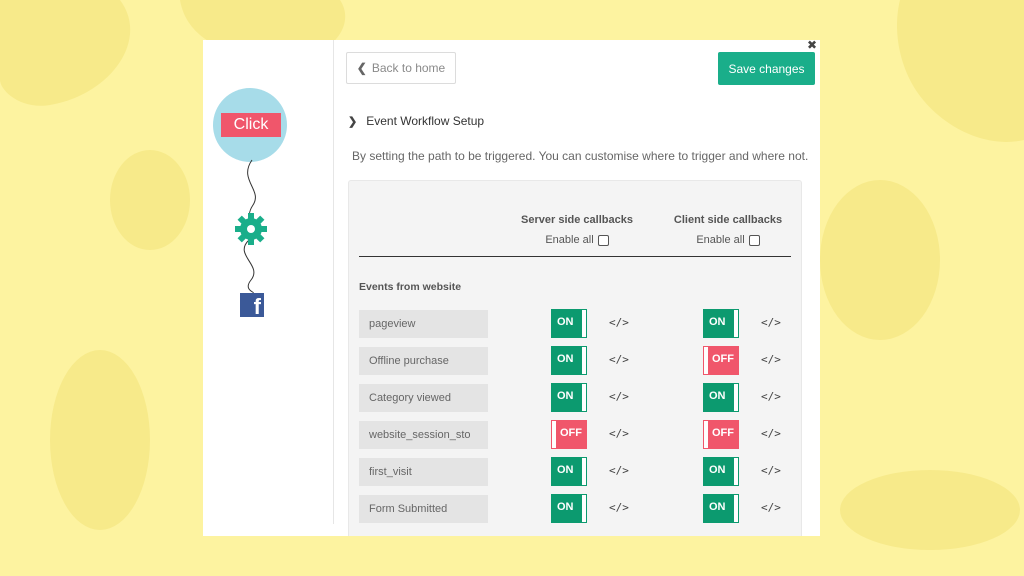 This screenshot has height=576, width=1024. I want to click on event-name: Form Submitted, so click(423, 509).